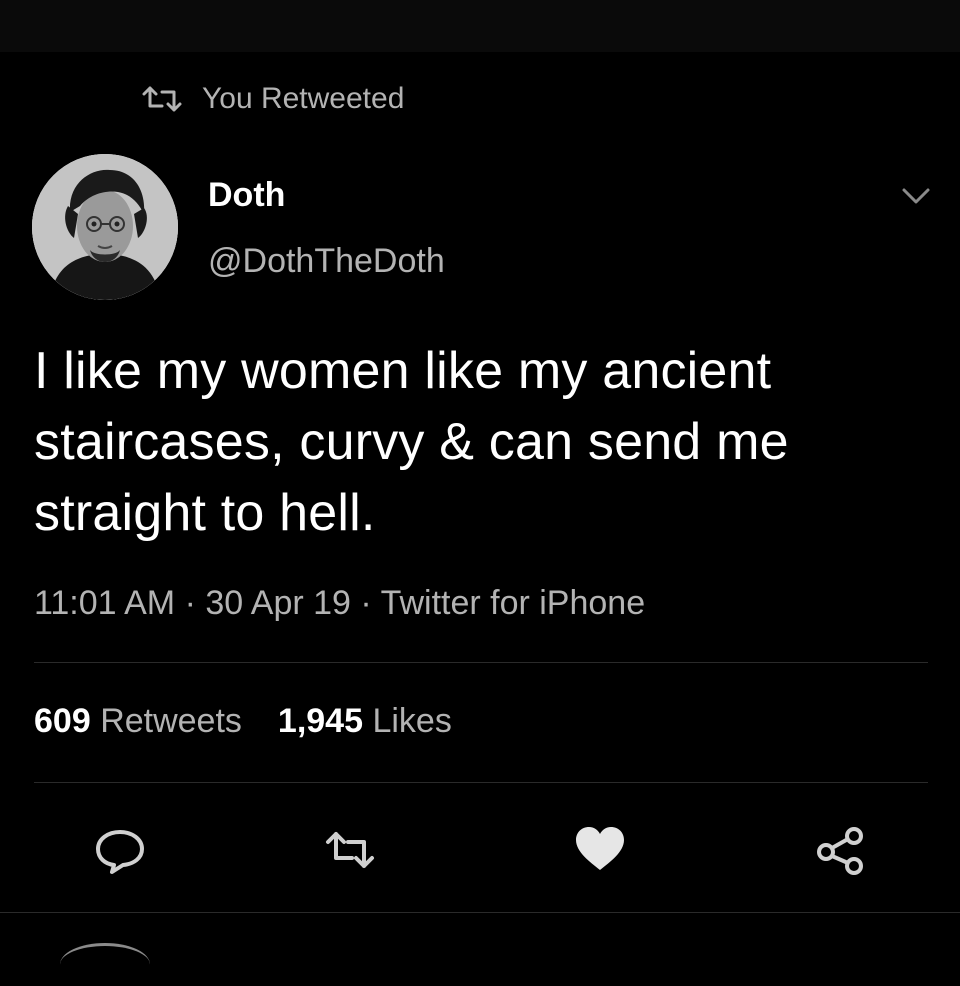  What do you see at coordinates (278, 603) in the screenshot?
I see `tweet-date: 30 Apr 19` at bounding box center [278, 603].